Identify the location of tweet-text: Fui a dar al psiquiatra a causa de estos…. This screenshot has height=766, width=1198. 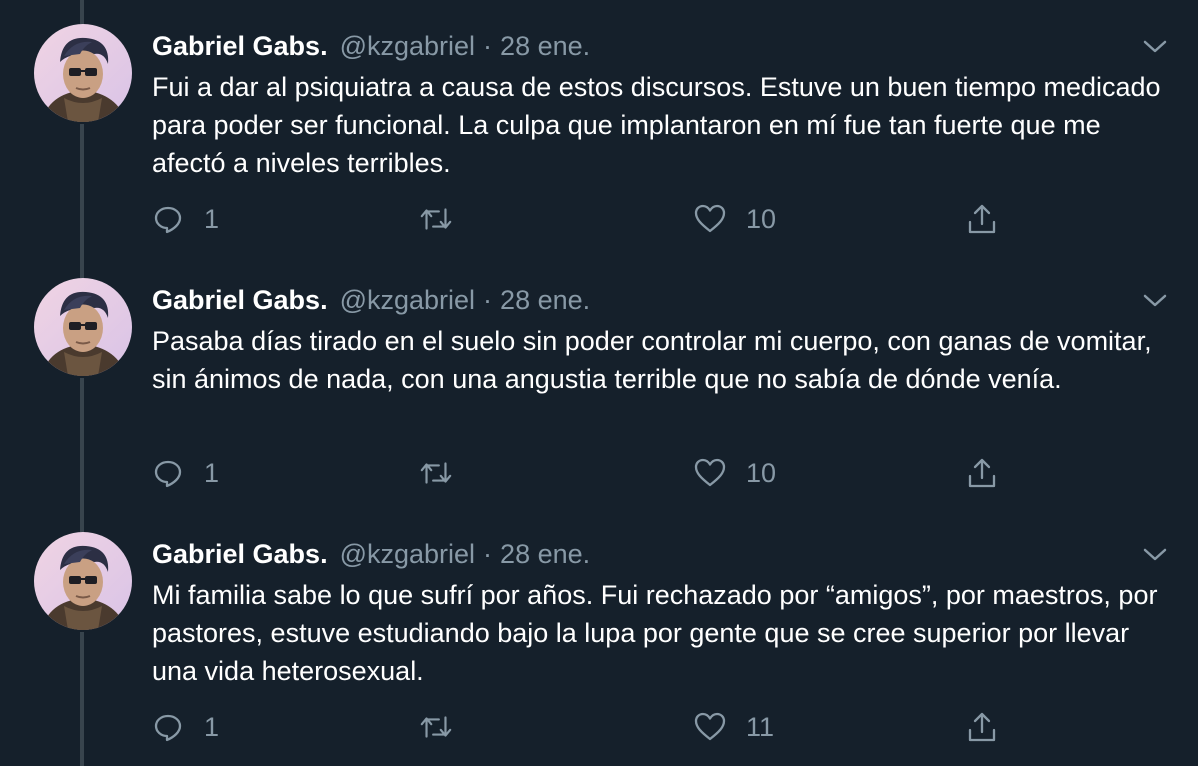
(656, 125).